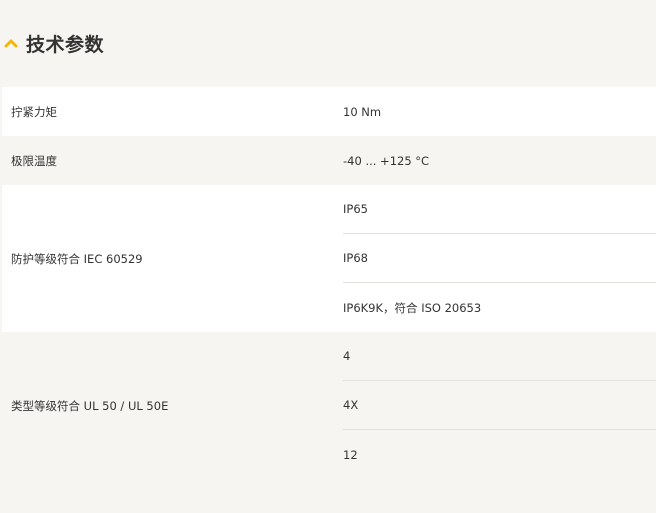 The width and height of the screenshot is (656, 513). I want to click on spec-values: 4 4X 12, so click(494, 405).